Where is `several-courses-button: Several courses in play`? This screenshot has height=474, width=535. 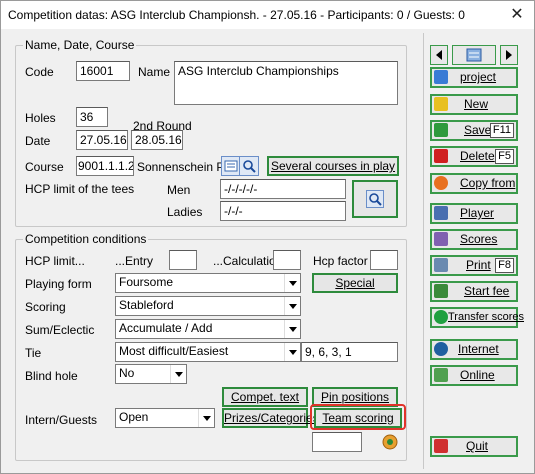 several-courses-button: Several courses in play is located at coordinates (333, 166).